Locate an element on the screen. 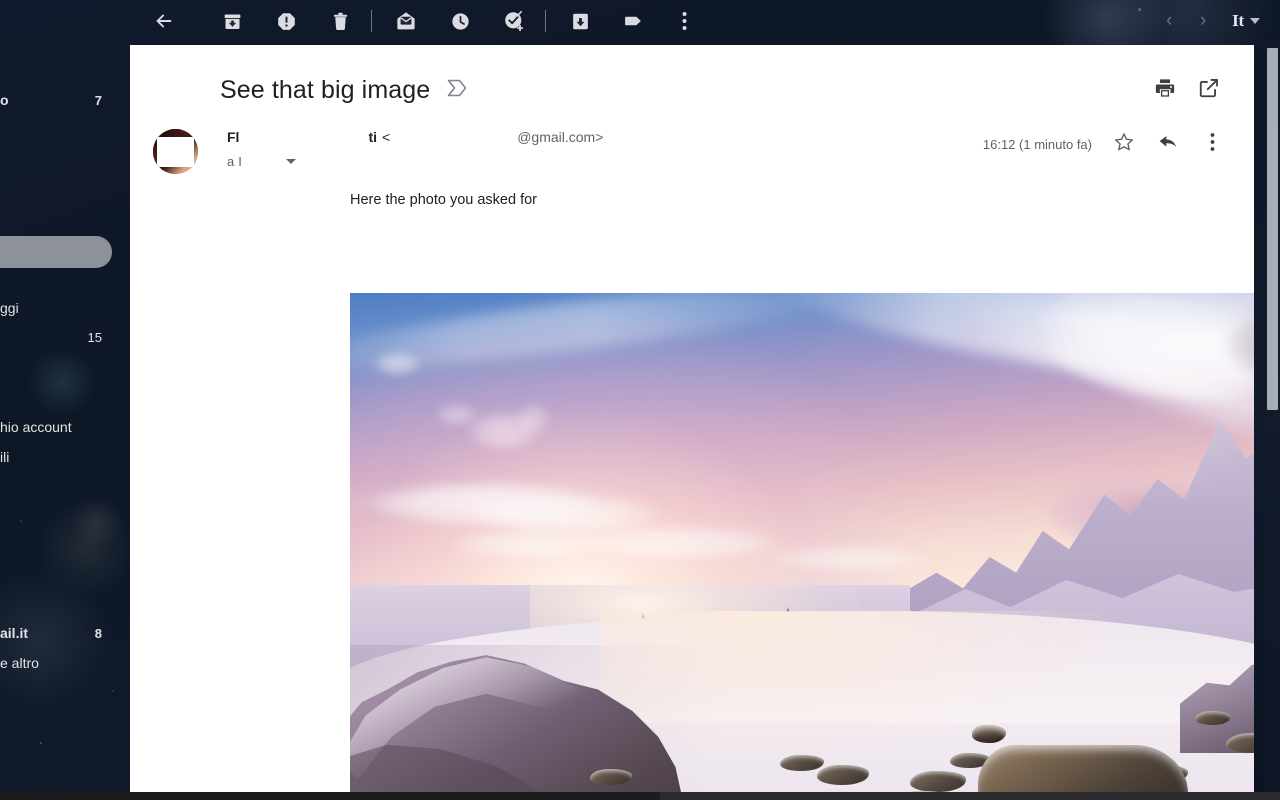 The image size is (1280, 800). language-selector: It is located at coordinates (1246, 21).